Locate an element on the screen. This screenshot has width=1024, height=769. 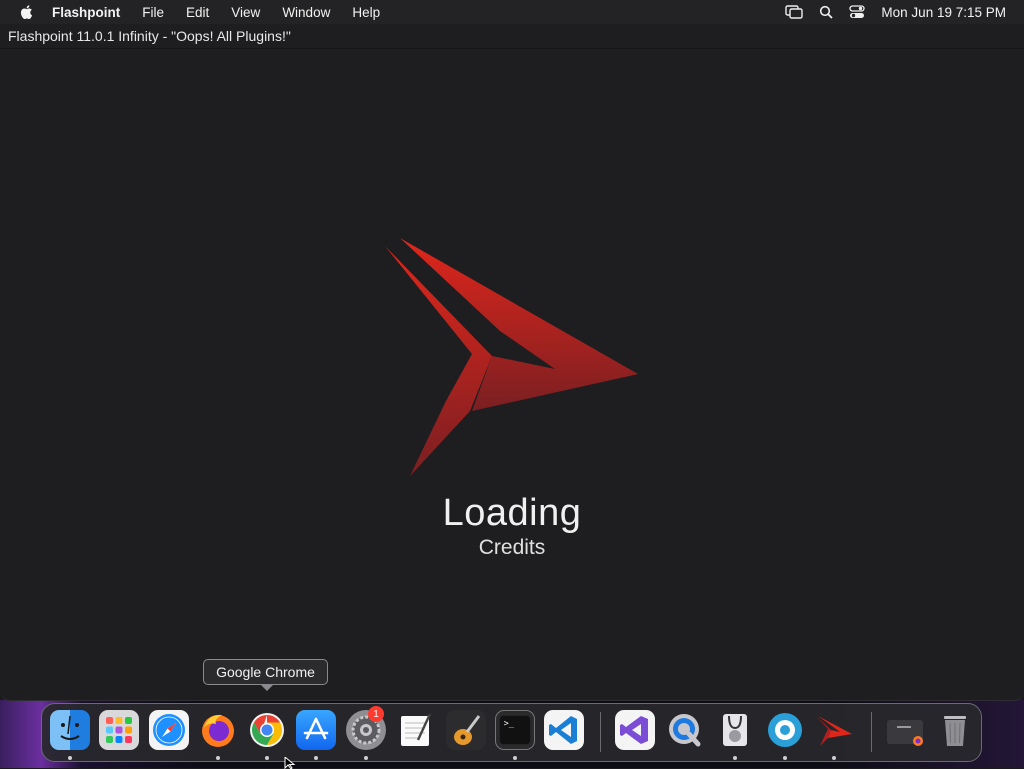
app-store-running-dot is located at coordinates (316, 758).